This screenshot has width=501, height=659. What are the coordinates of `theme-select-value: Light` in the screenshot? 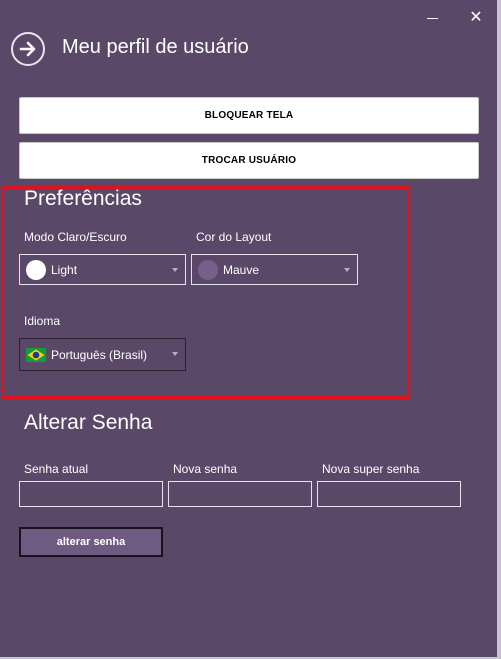 It's located at (64, 269).